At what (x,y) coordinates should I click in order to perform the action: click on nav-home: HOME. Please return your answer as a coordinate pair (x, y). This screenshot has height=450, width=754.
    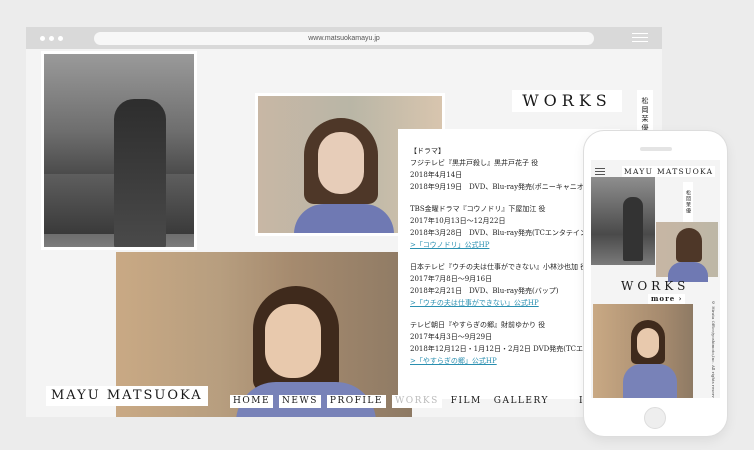
    Looking at the image, I should click on (252, 401).